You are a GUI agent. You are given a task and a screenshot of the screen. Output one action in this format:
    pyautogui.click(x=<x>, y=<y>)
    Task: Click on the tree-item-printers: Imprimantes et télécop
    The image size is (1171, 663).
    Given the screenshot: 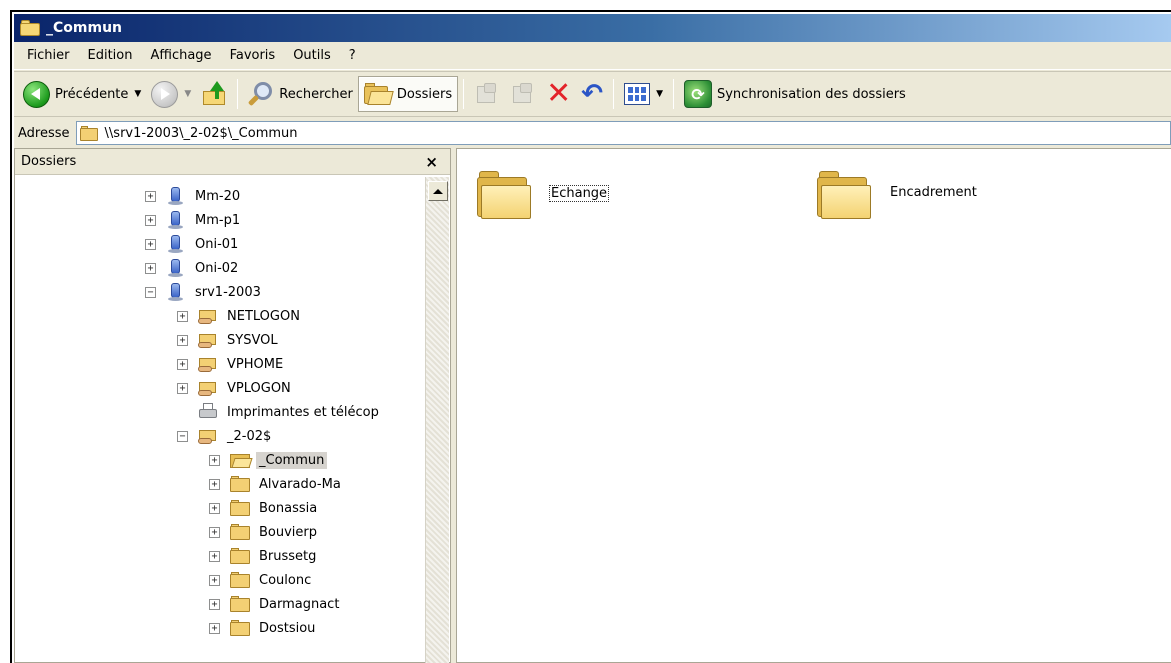 What is the action you would take?
    pyautogui.click(x=290, y=412)
    